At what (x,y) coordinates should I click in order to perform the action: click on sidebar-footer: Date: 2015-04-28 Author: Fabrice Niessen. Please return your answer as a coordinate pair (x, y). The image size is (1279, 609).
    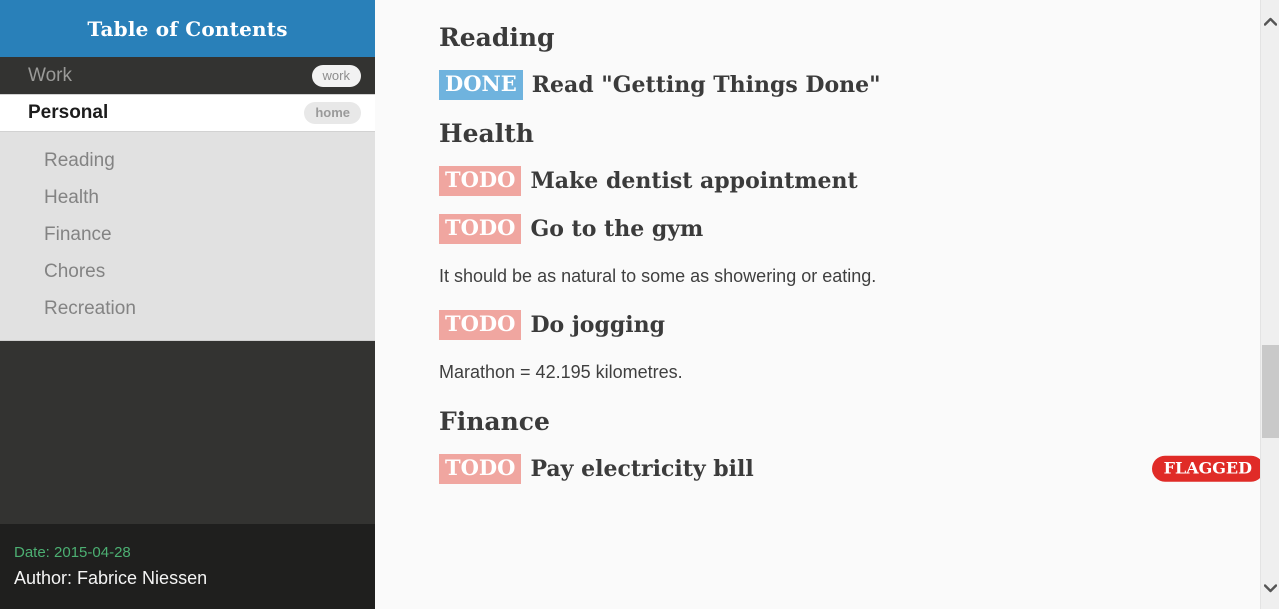
    Looking at the image, I should click on (187, 566).